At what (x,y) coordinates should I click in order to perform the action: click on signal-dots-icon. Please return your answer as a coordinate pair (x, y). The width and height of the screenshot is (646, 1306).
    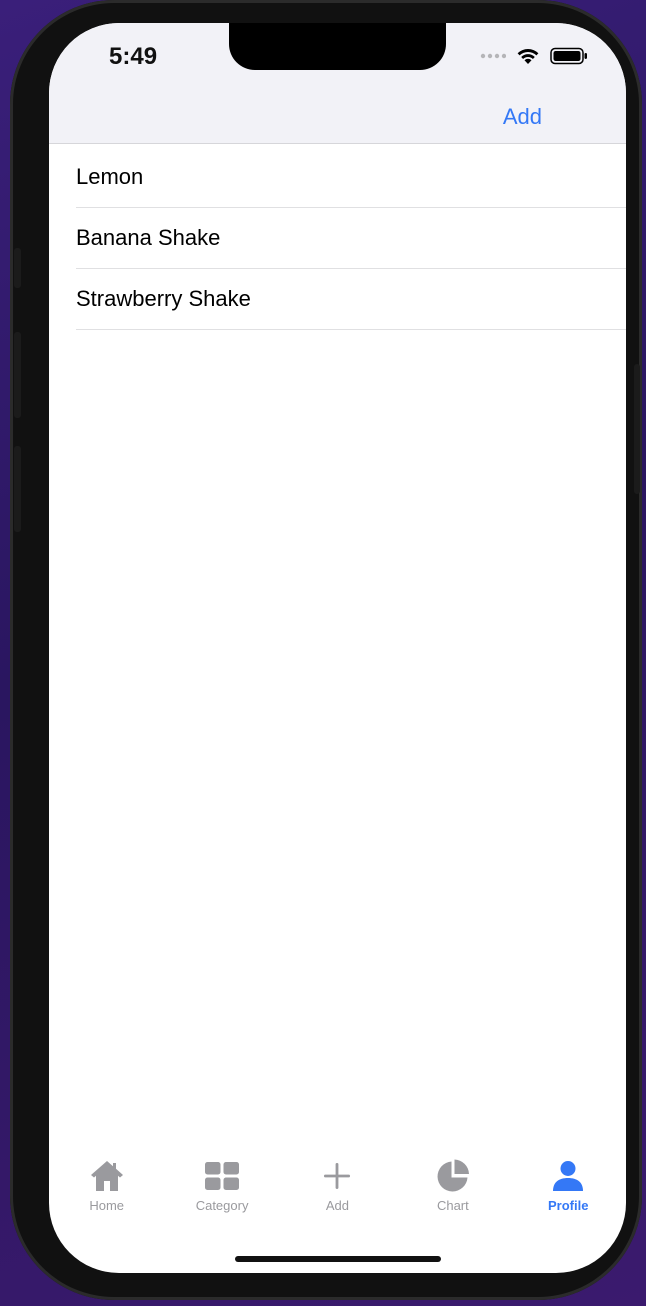
    Looking at the image, I should click on (493, 56).